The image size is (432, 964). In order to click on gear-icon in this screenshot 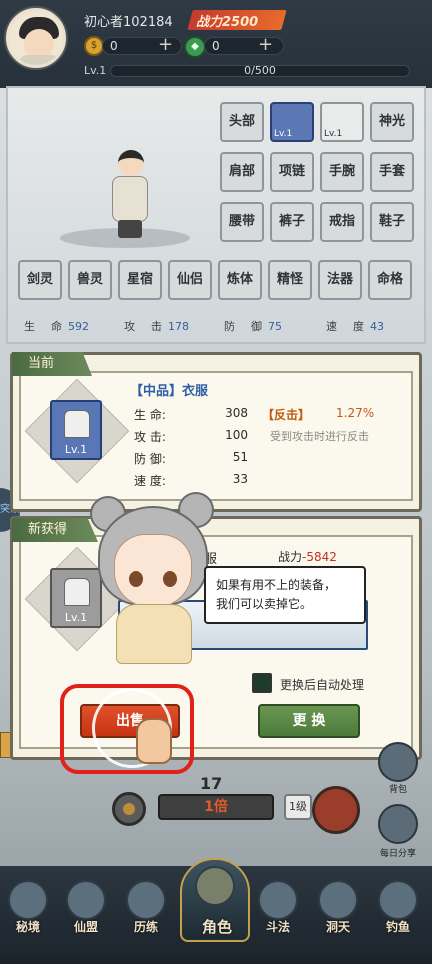, I will do `click(129, 809)`.